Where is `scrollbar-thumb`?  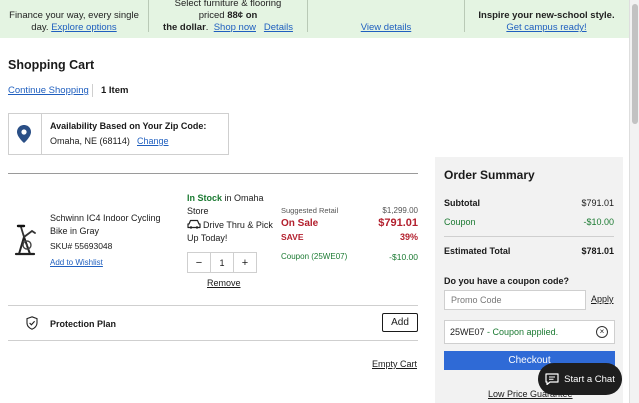
scrollbar-thumb is located at coordinates (635, 64).